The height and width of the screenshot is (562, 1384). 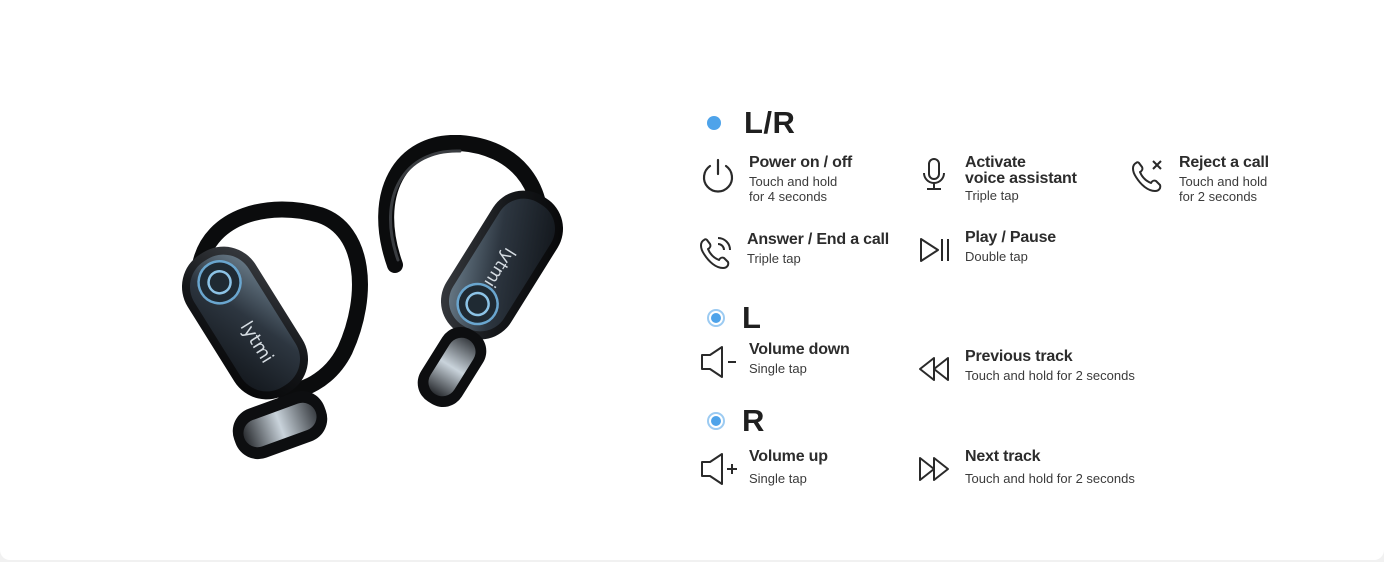 What do you see at coordinates (996, 256) in the screenshot?
I see `control-desc: Double tap` at bounding box center [996, 256].